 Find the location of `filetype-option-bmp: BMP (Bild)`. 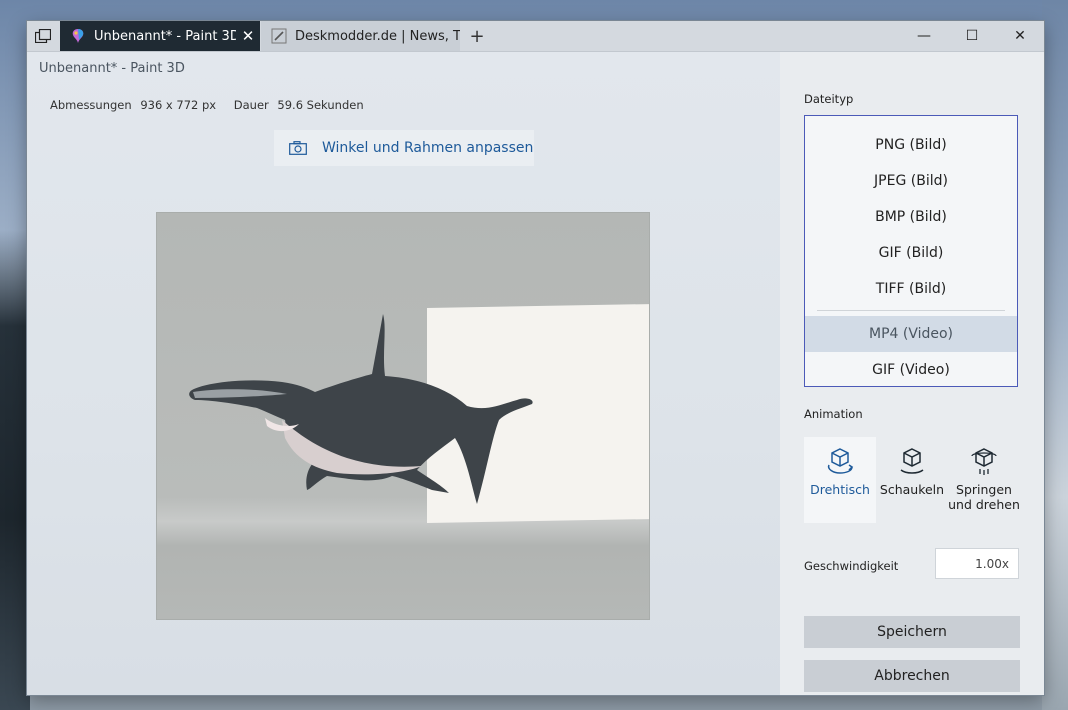

filetype-option-bmp: BMP (Bild) is located at coordinates (911, 217).